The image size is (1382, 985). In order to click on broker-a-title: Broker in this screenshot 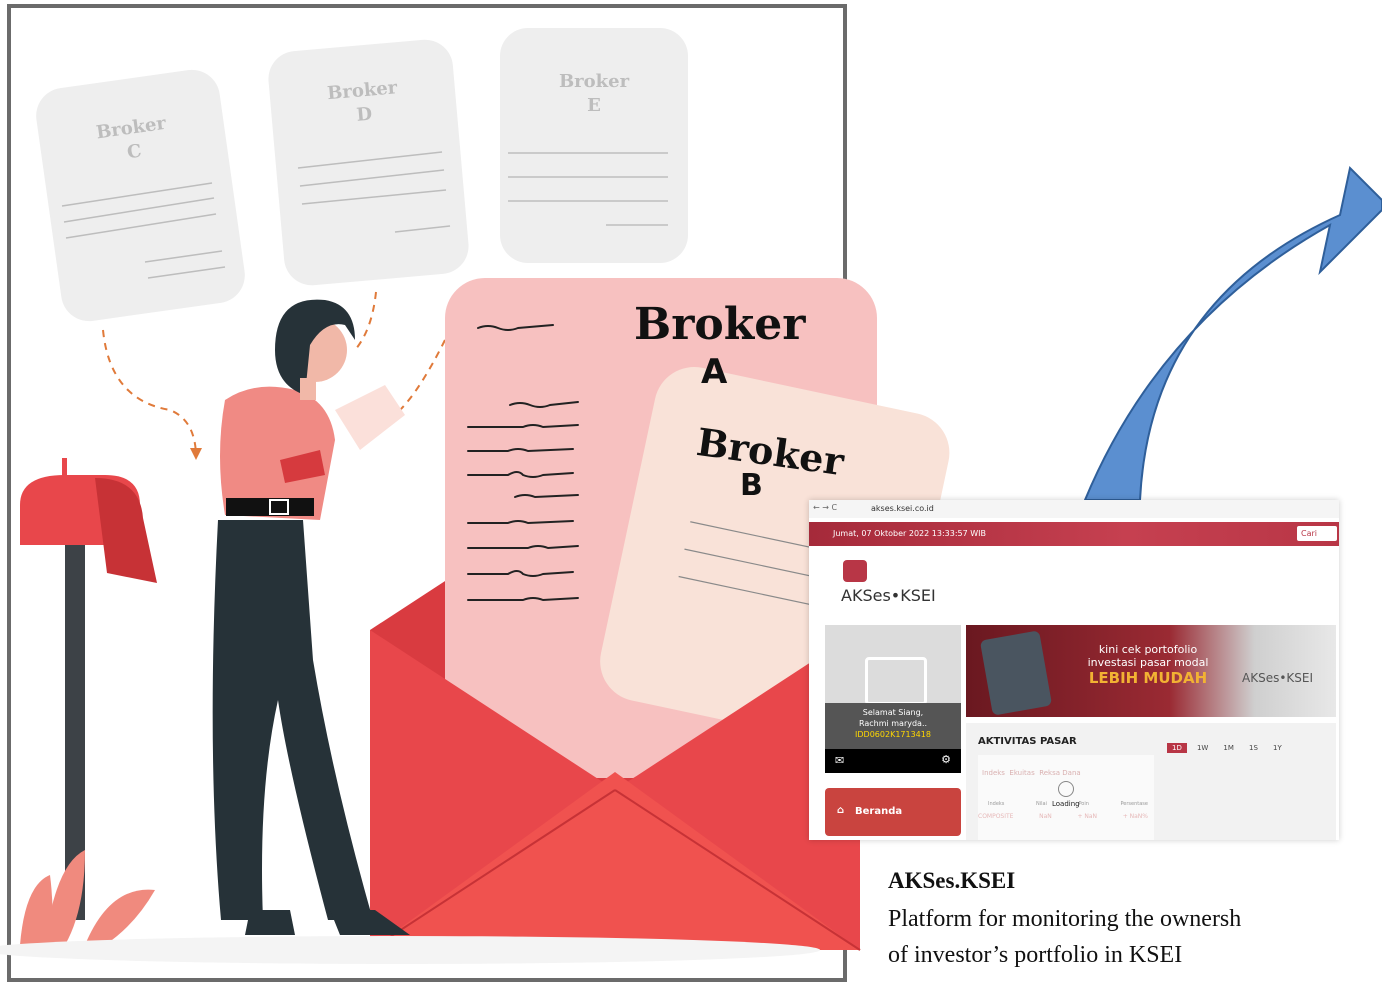, I will do `click(720, 324)`.